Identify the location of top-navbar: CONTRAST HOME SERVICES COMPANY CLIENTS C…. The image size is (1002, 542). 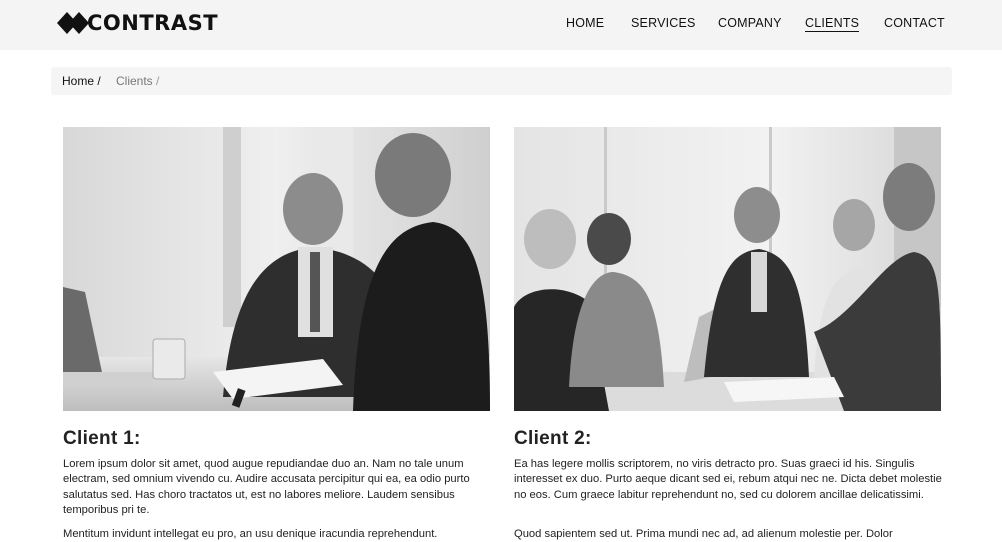
(501, 25).